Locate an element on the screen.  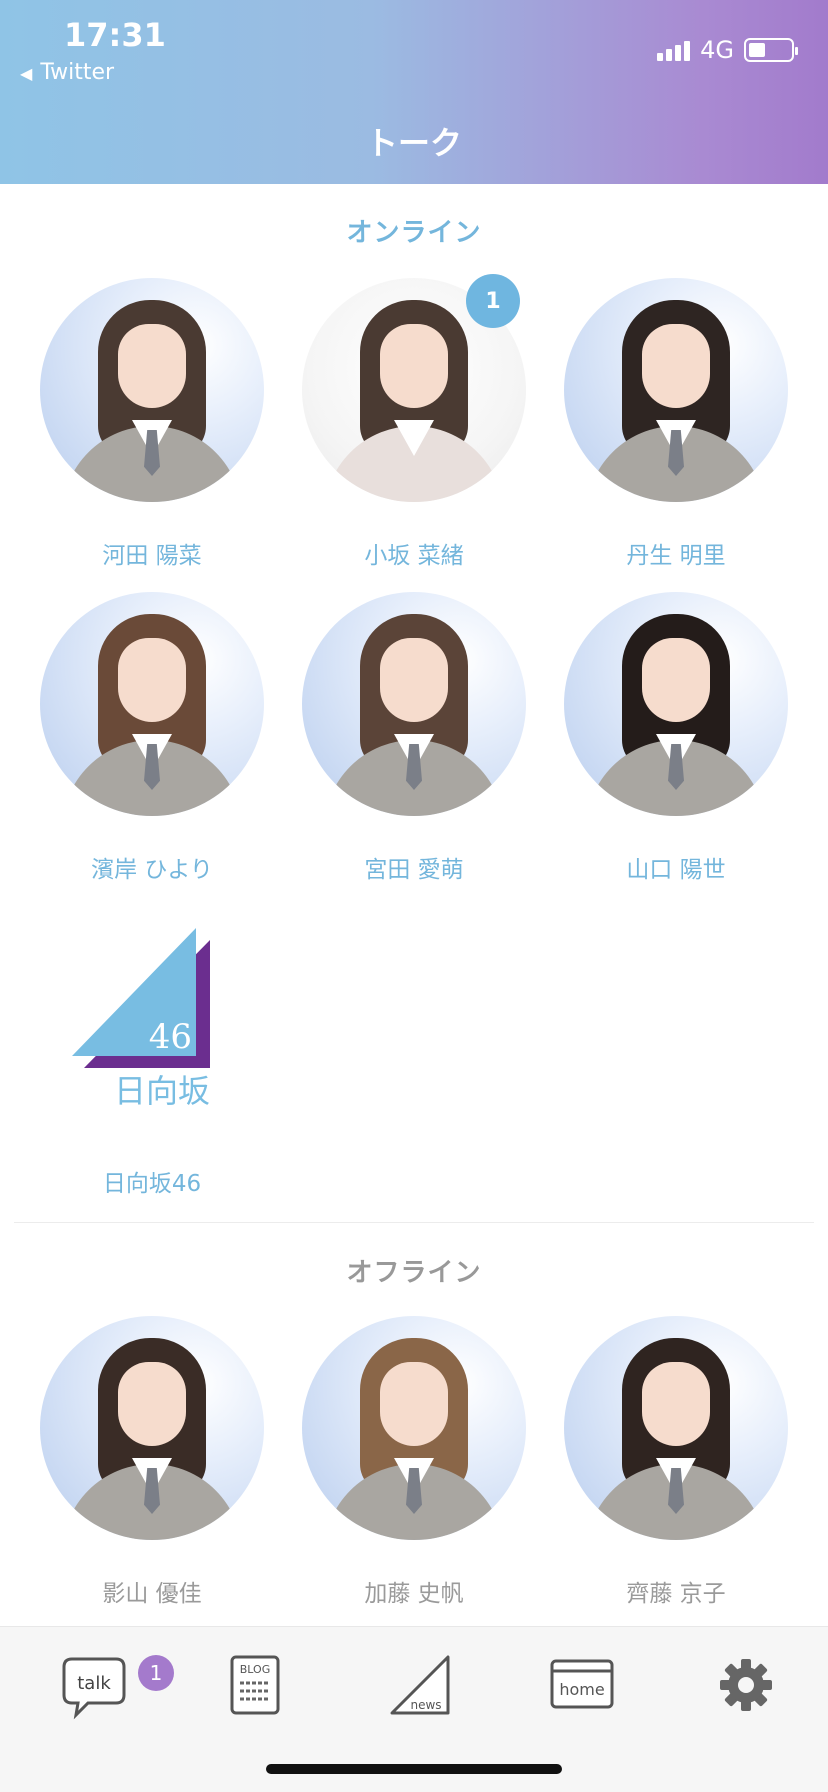
logo-text: 日向坂 is located at coordinates (162, 1091).